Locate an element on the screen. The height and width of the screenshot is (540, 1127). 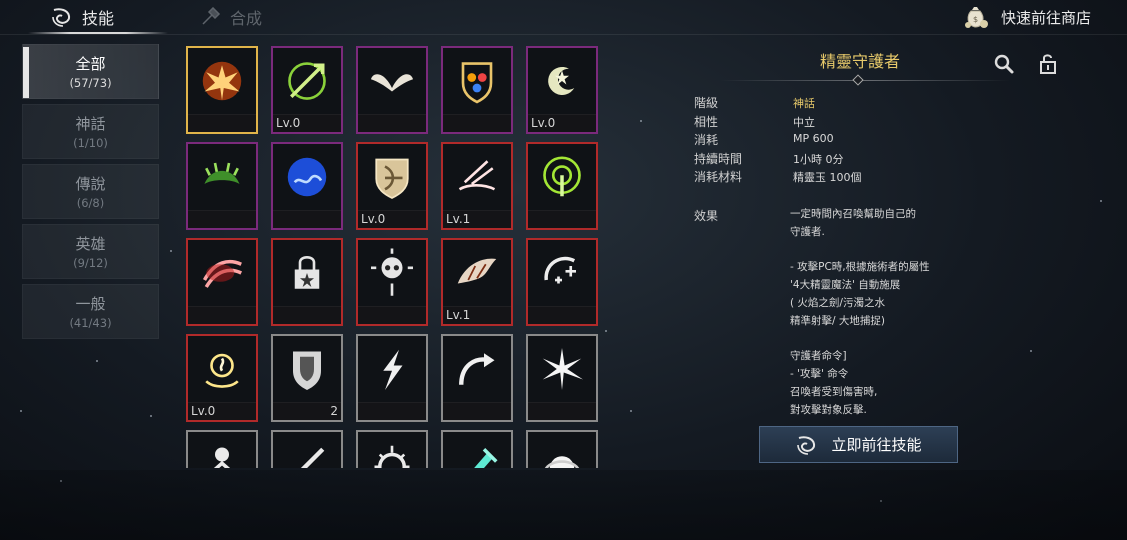
star-lock-icon is located at coordinates (307, 272).